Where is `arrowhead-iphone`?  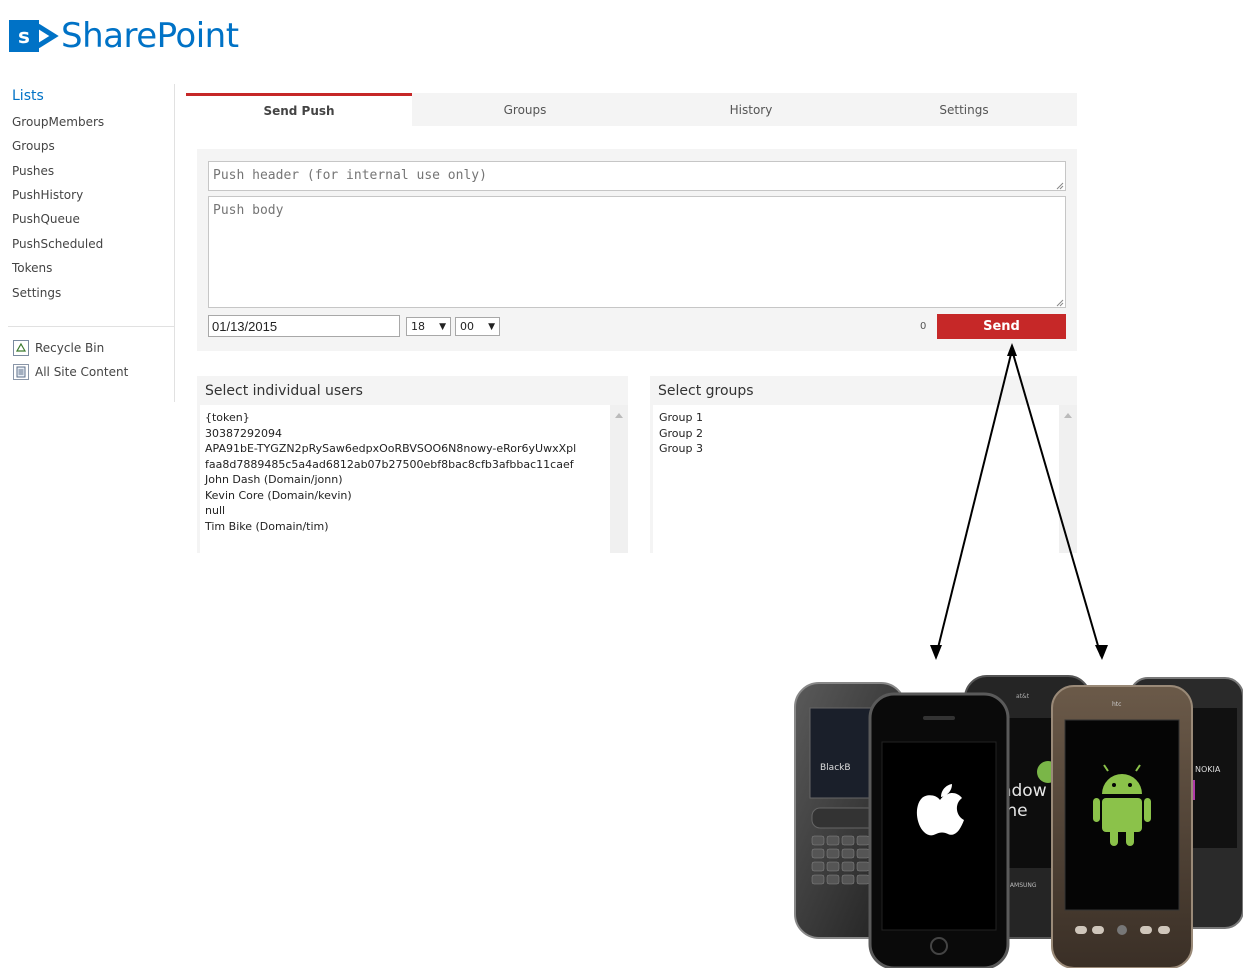
arrowhead-iphone is located at coordinates (936, 652).